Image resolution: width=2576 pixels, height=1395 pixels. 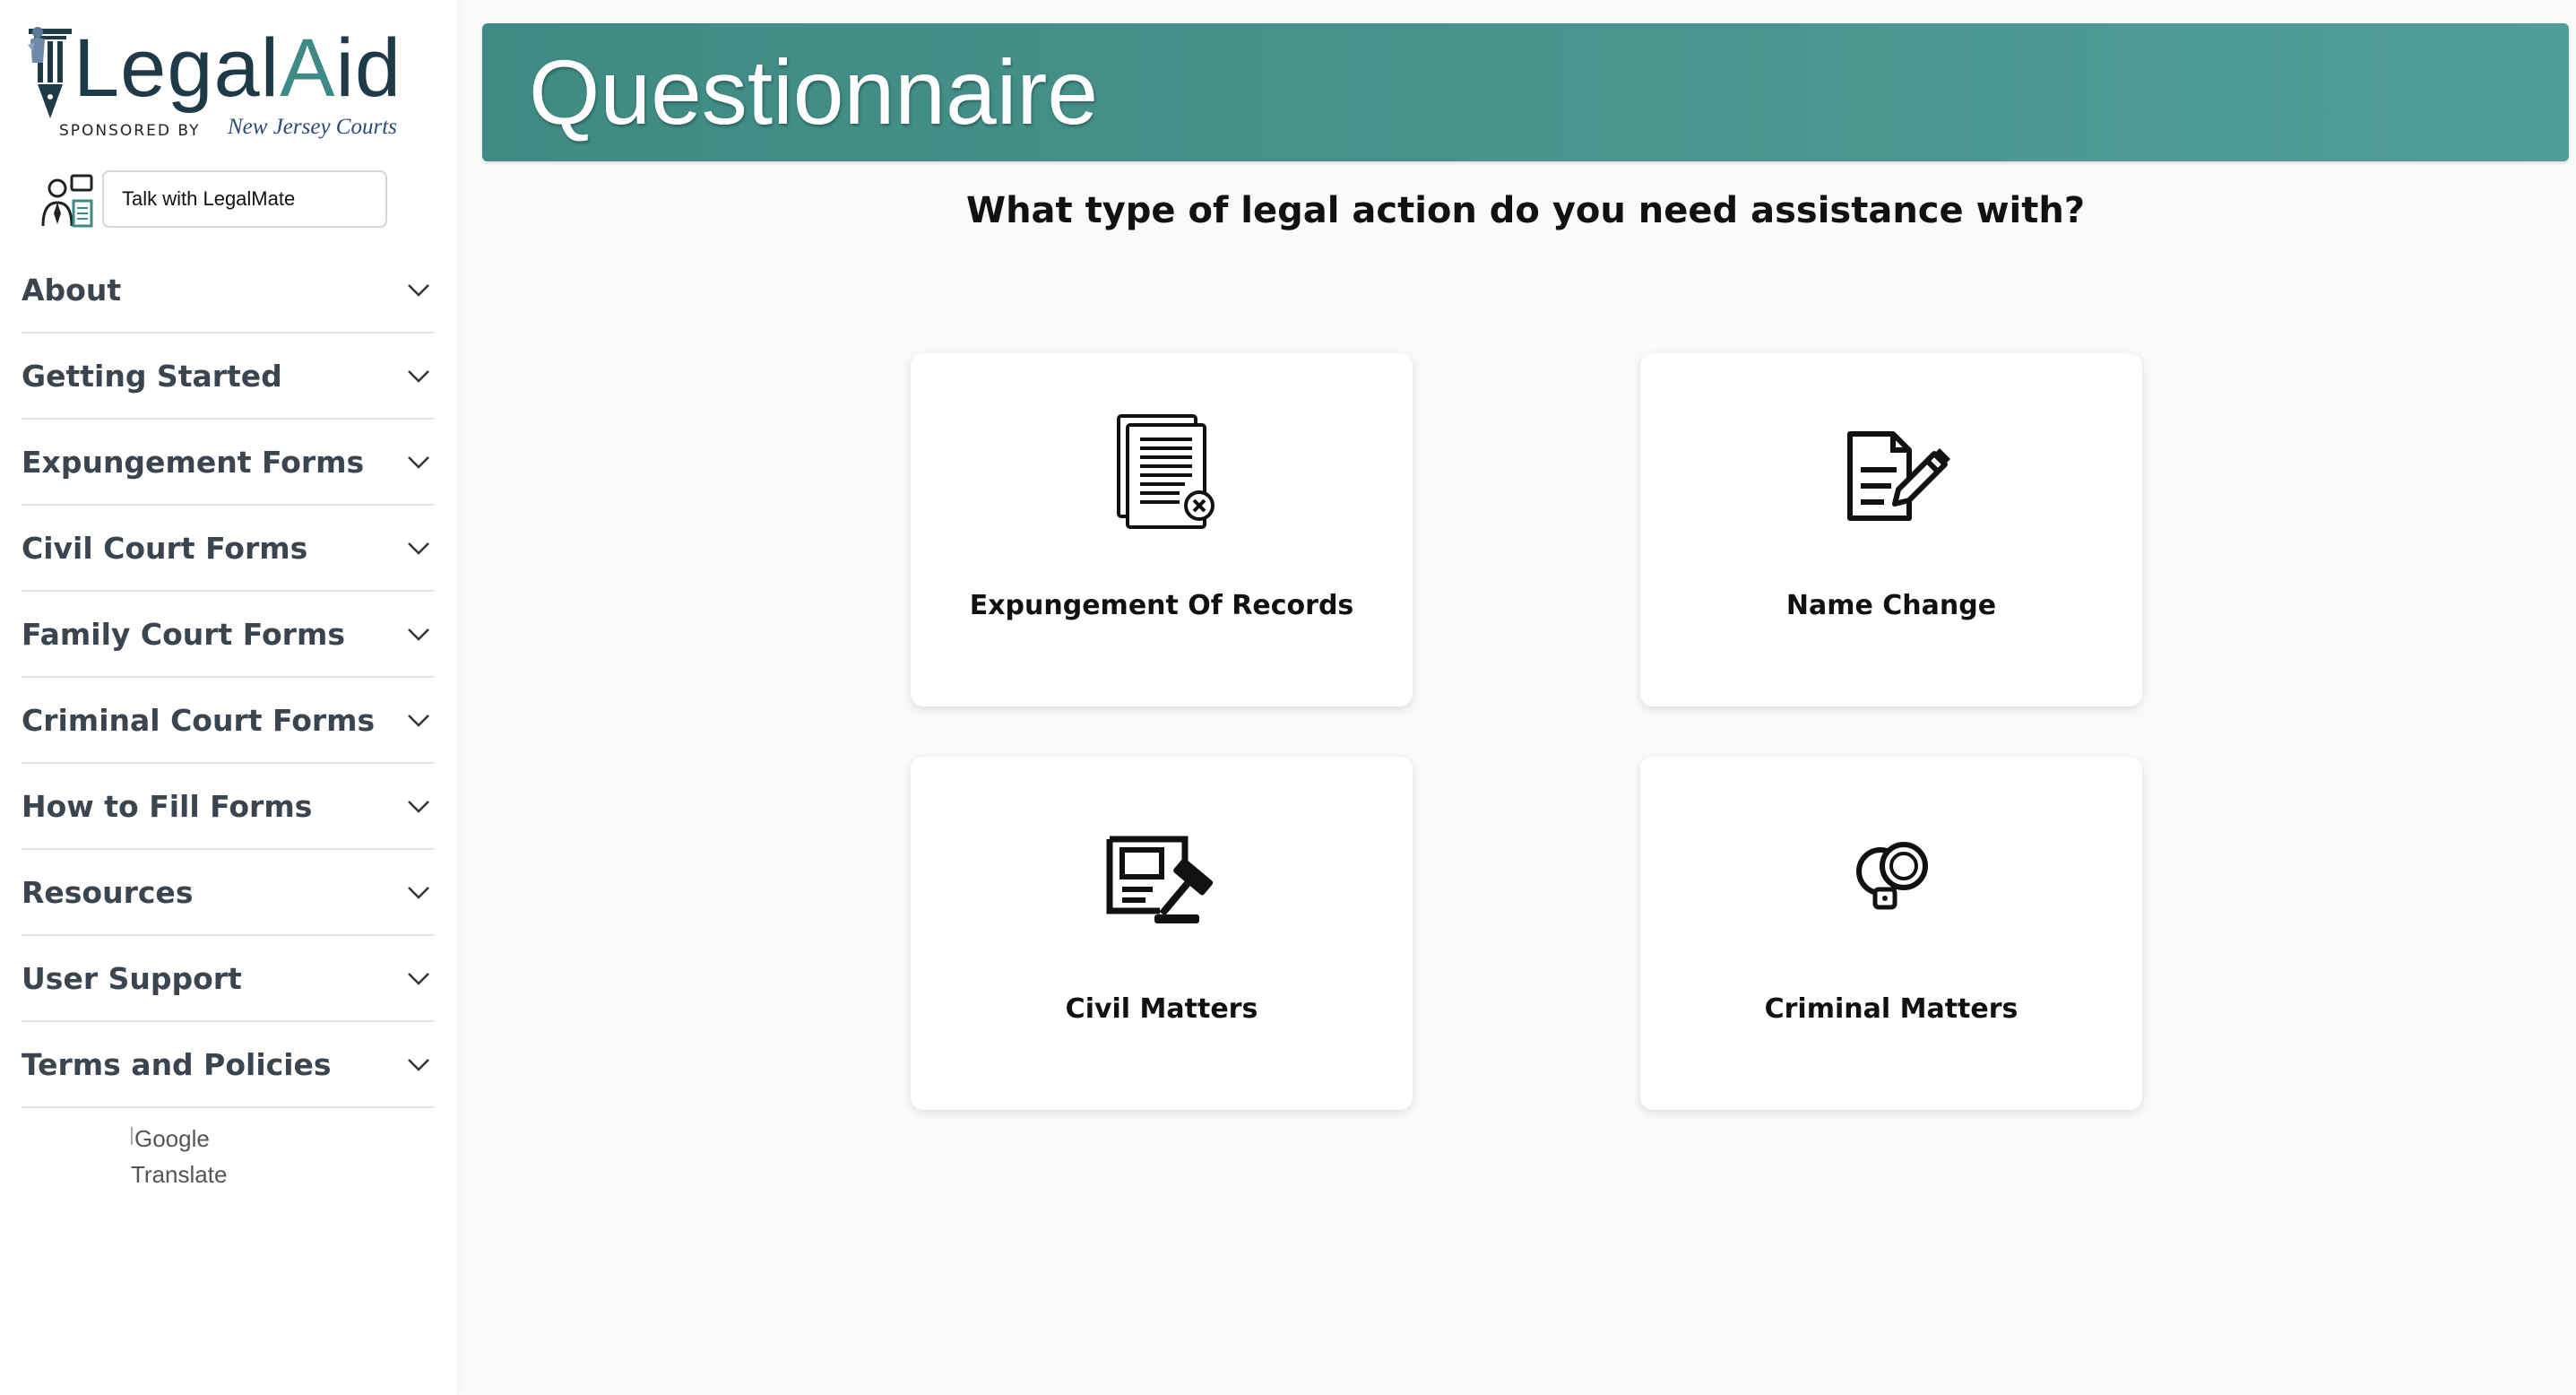 What do you see at coordinates (244, 199) in the screenshot?
I see `talk-with-legalmate-button: Talk with LegalMate` at bounding box center [244, 199].